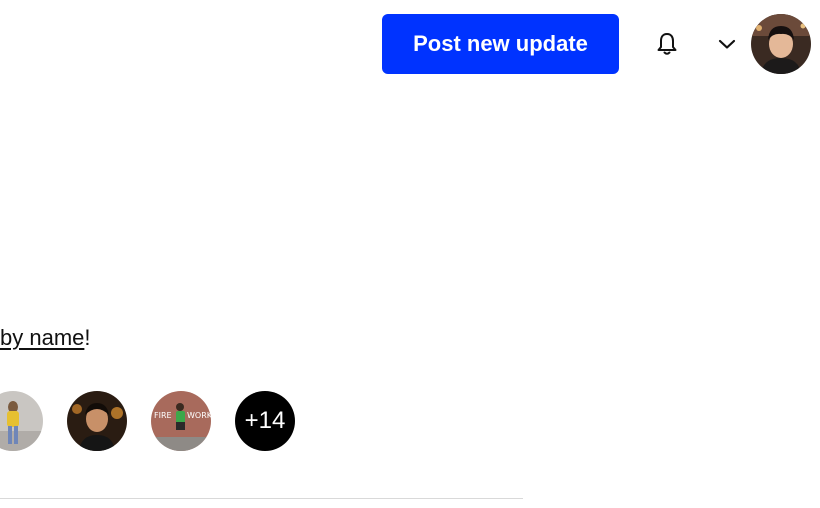 The width and height of the screenshot is (820, 508). I want to click on name-message-punctuation: !, so click(87, 337).